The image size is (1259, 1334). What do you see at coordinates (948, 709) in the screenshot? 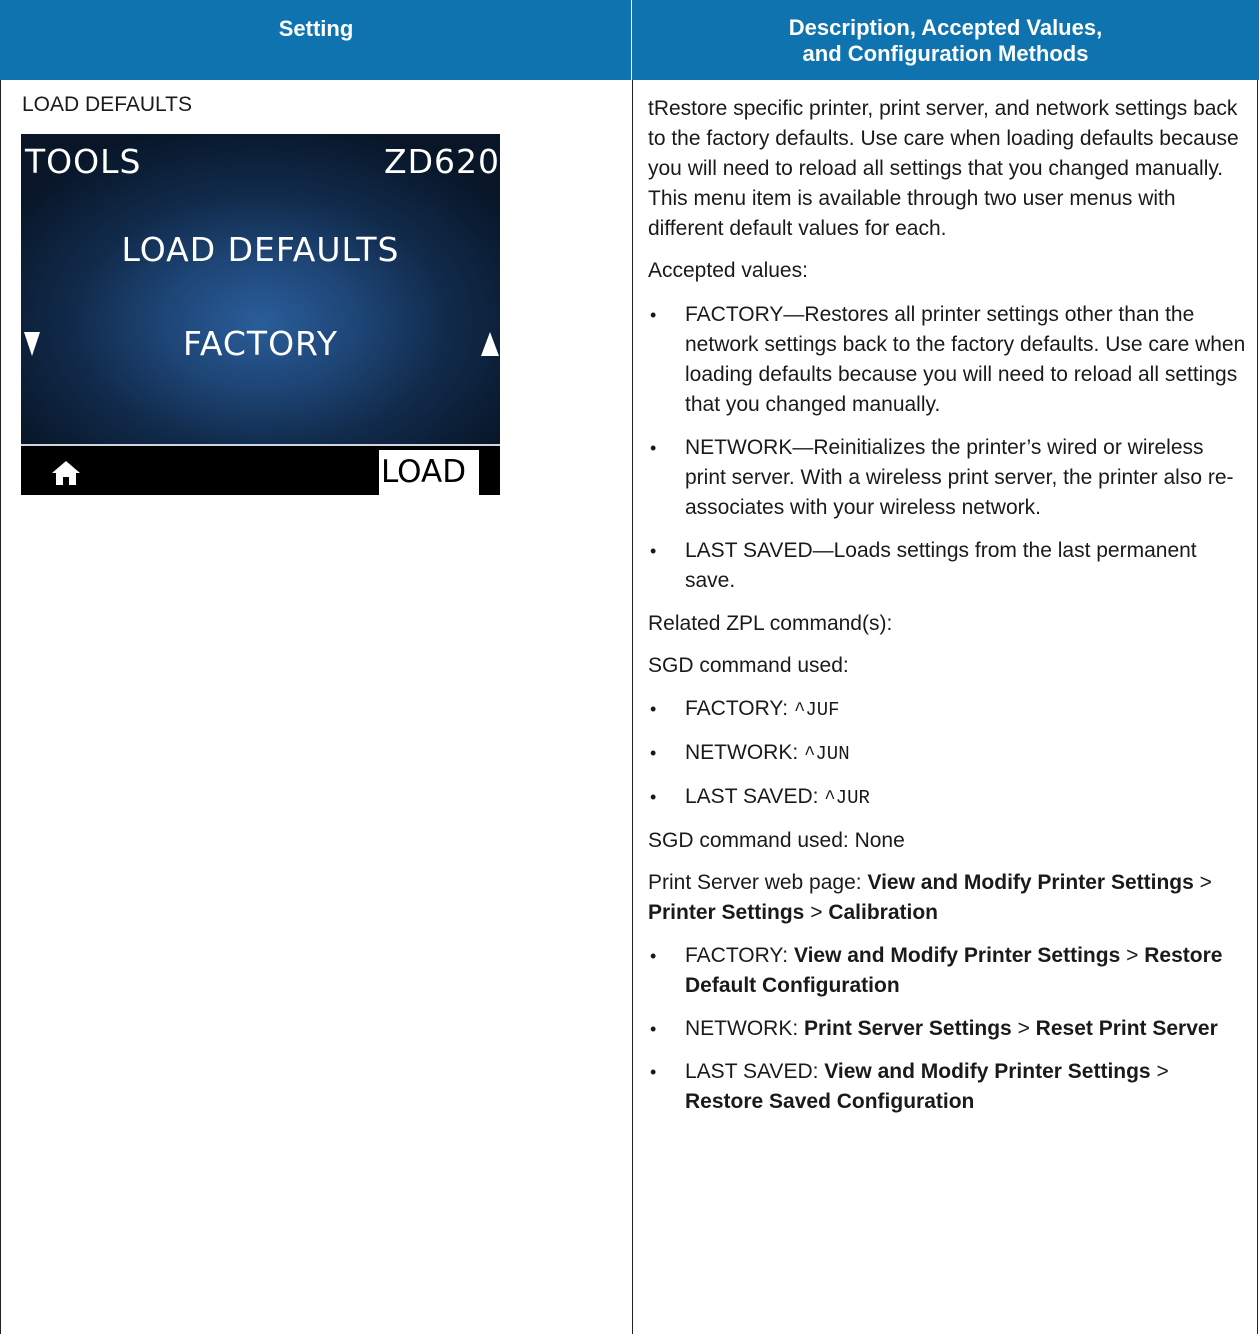
I see `list-item: FACTORY: ^JUF` at bounding box center [948, 709].